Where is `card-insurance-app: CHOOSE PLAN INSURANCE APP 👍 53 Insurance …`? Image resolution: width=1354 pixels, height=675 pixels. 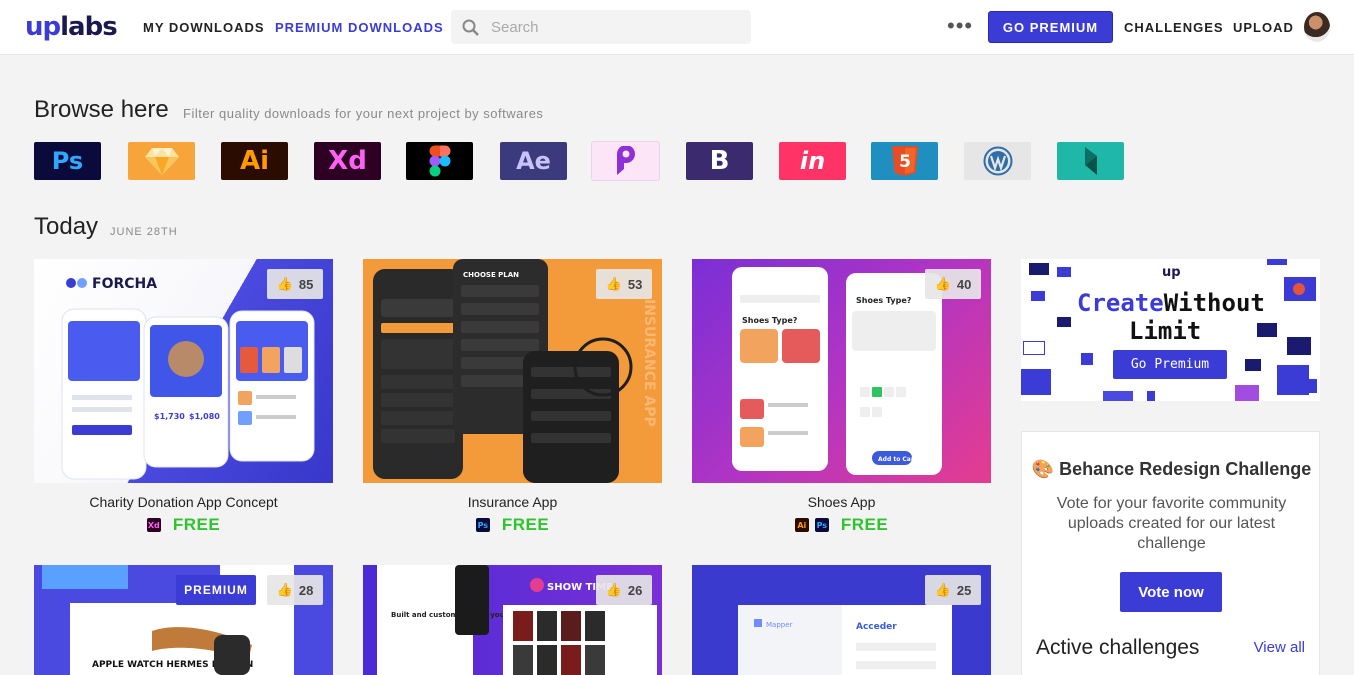
card-insurance-app: CHOOSE PLAN INSURANCE APP 👍 53 Insurance … is located at coordinates (512, 404).